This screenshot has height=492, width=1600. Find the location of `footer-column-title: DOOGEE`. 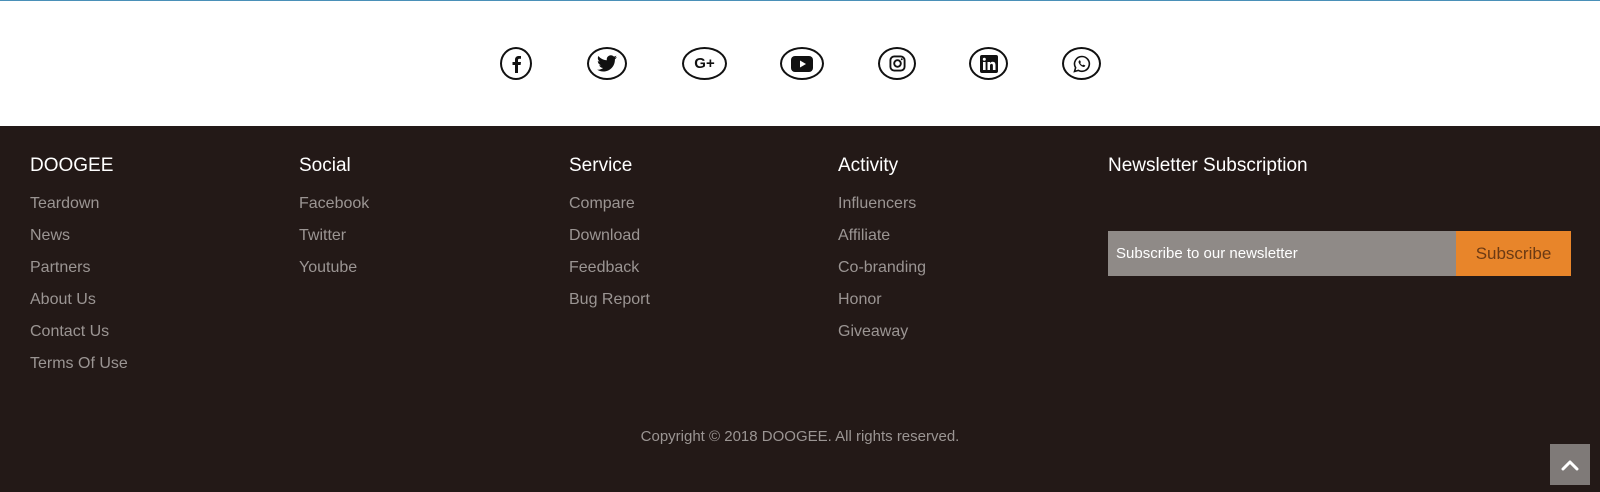

footer-column-title: DOOGEE is located at coordinates (72, 165).